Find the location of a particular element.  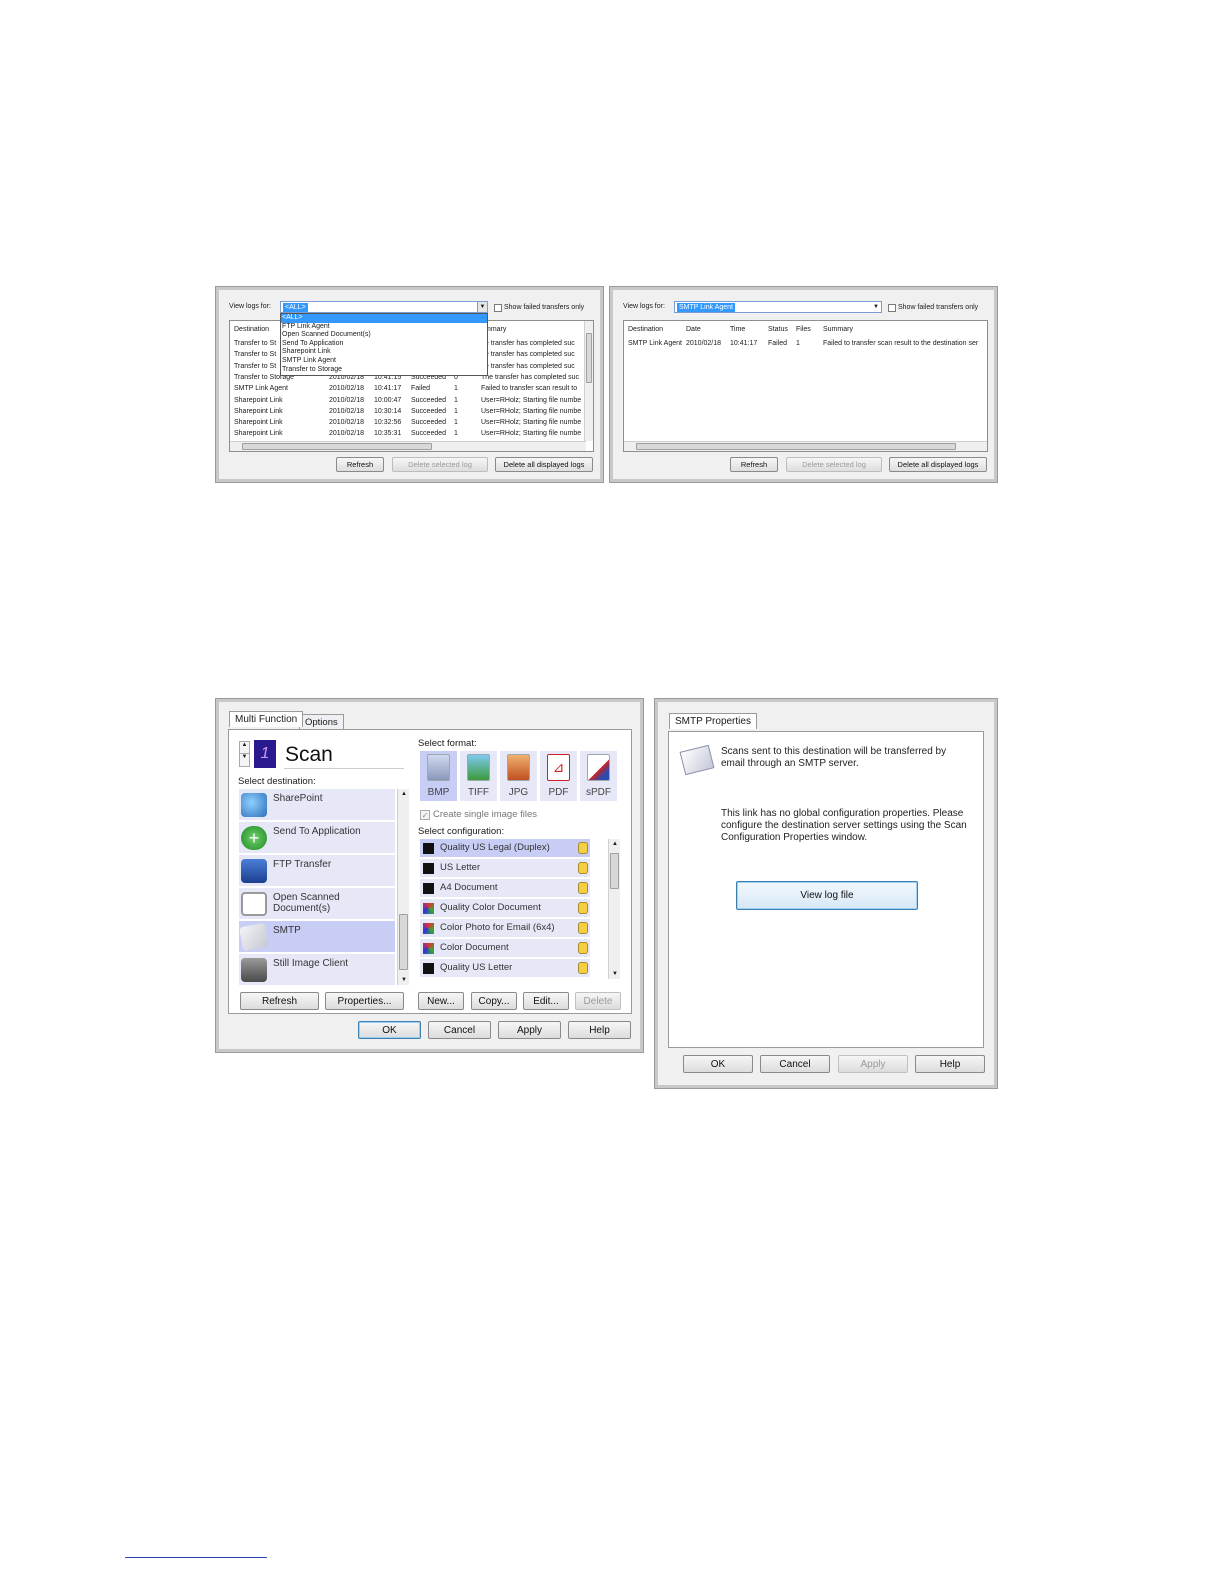

format-jpg: JPG is located at coordinates (518, 776).